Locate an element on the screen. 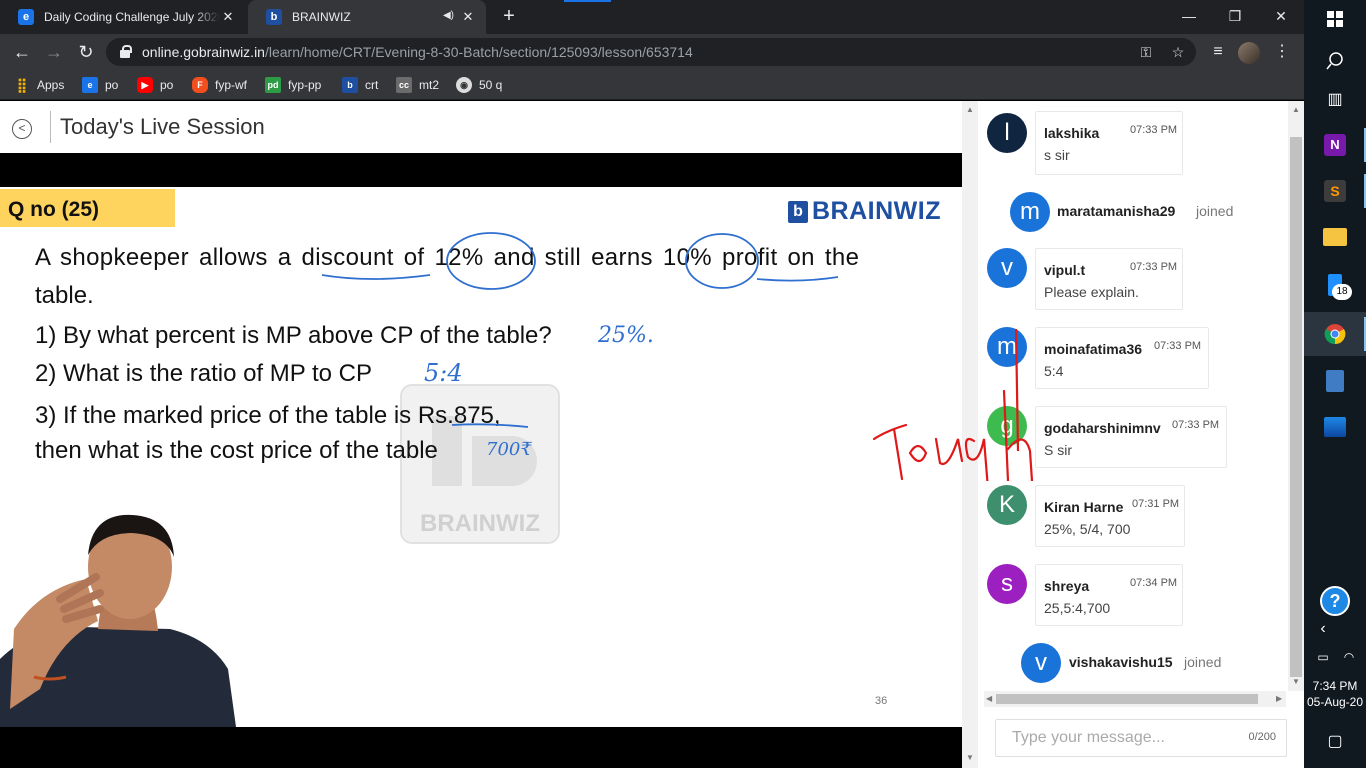 The height and width of the screenshot is (768, 1366). calculator-icon is located at coordinates (1335, 381).